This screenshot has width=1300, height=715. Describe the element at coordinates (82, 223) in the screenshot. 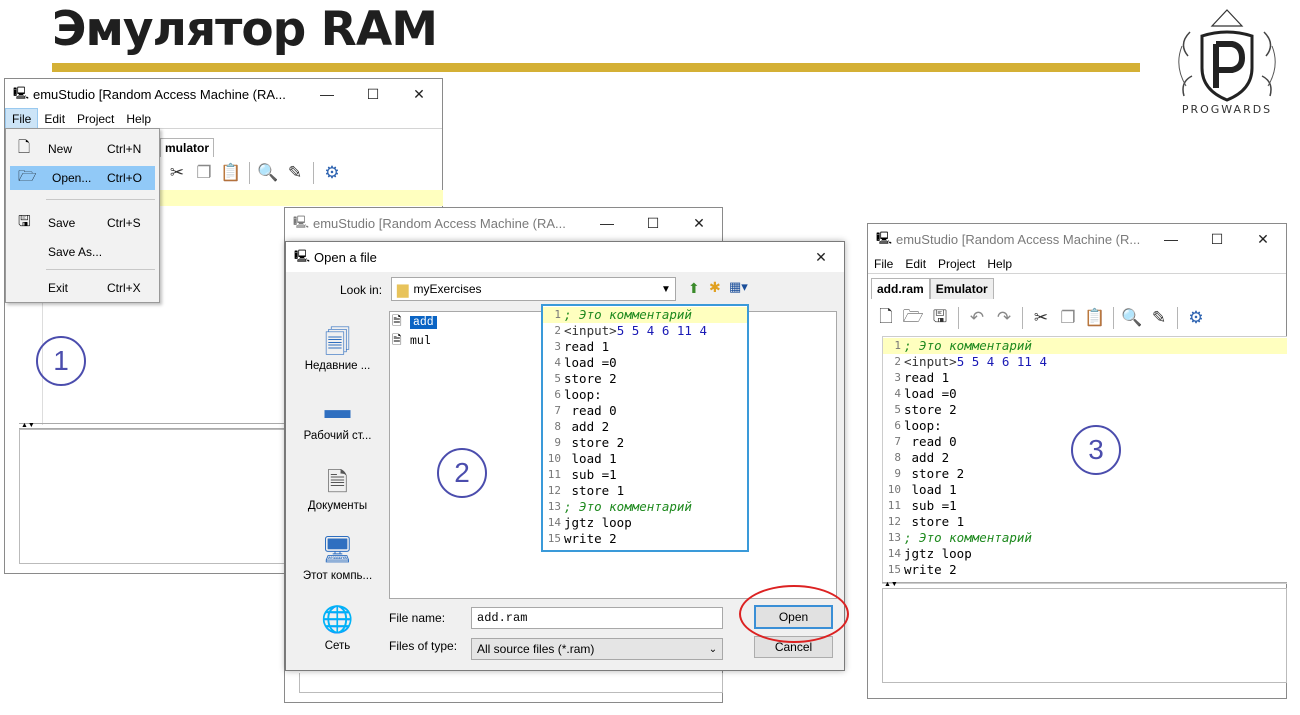

I see `menu-item-save: 🖫 Save Ctrl+S` at that location.